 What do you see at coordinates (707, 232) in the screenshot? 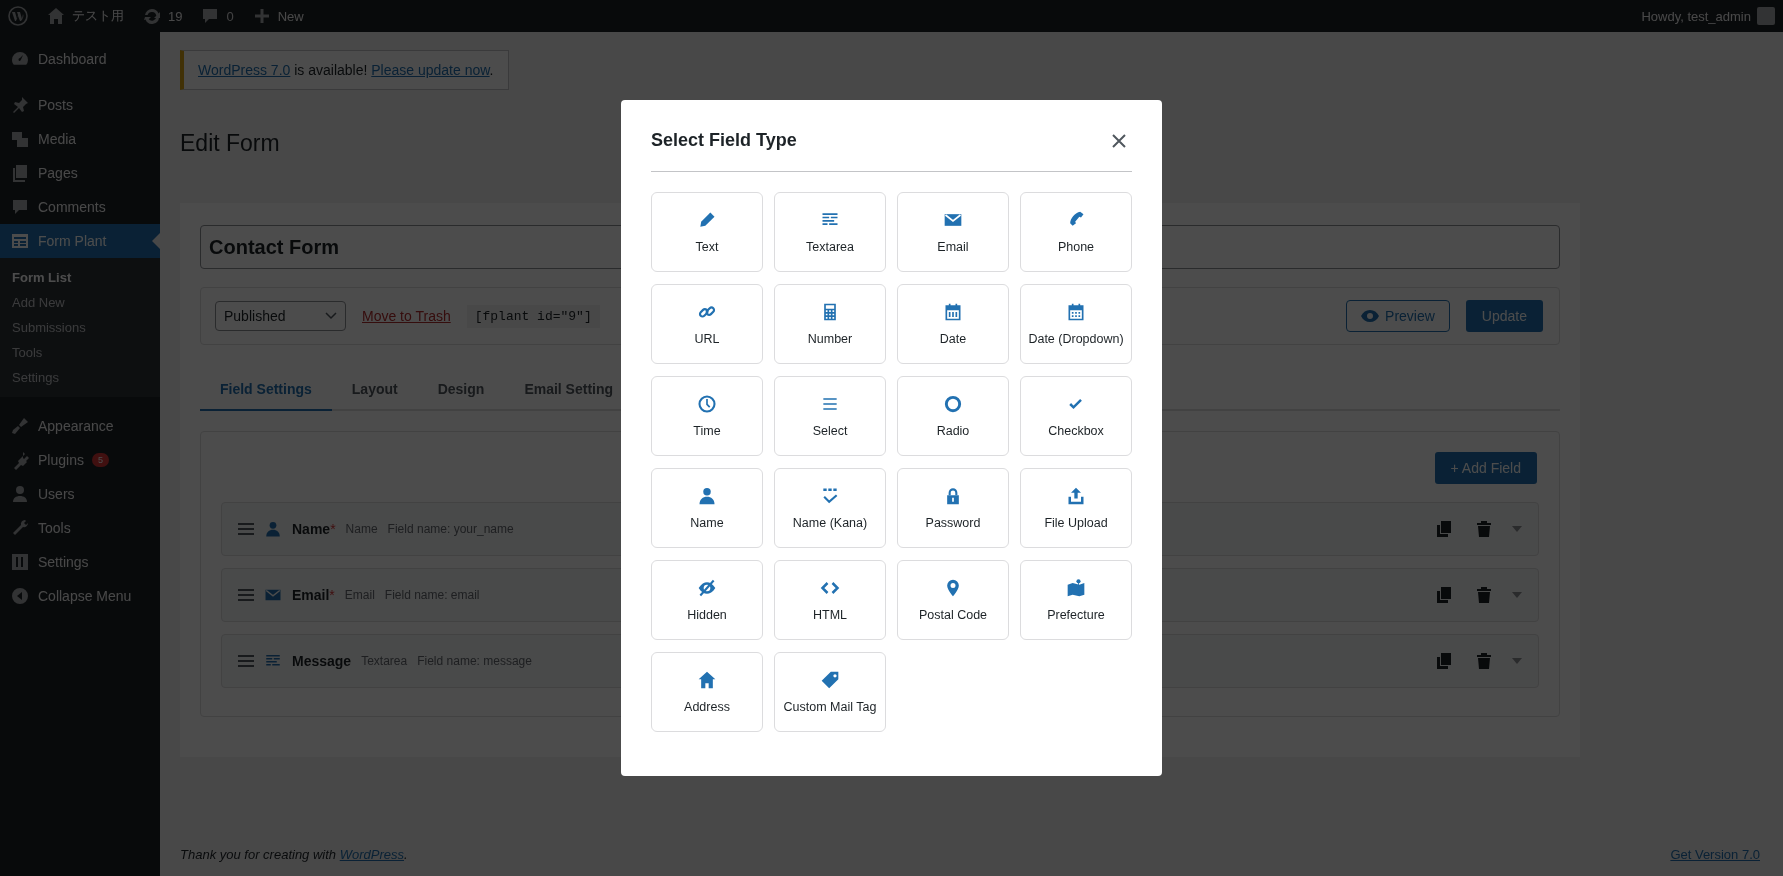
I see `field-type-option: Text` at bounding box center [707, 232].